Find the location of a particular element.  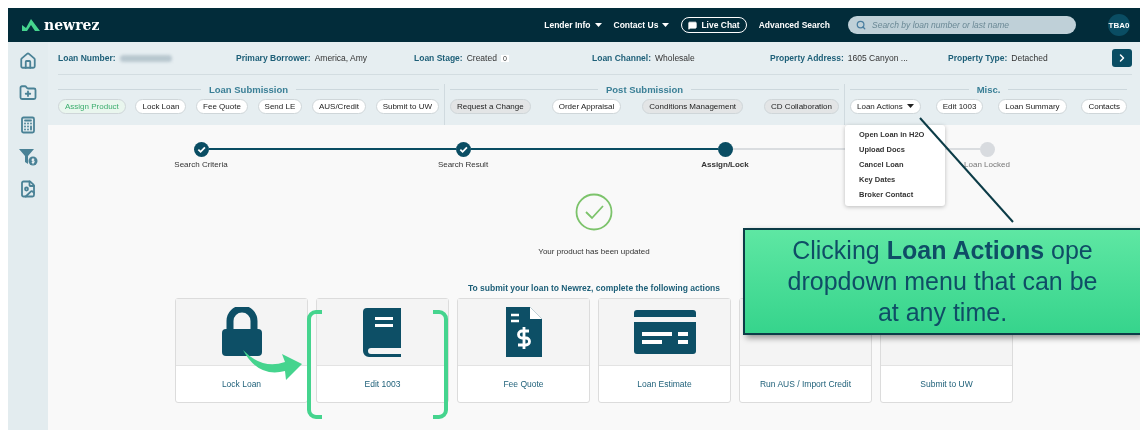

success-message: Your product has been updated is located at coordinates (594, 251).